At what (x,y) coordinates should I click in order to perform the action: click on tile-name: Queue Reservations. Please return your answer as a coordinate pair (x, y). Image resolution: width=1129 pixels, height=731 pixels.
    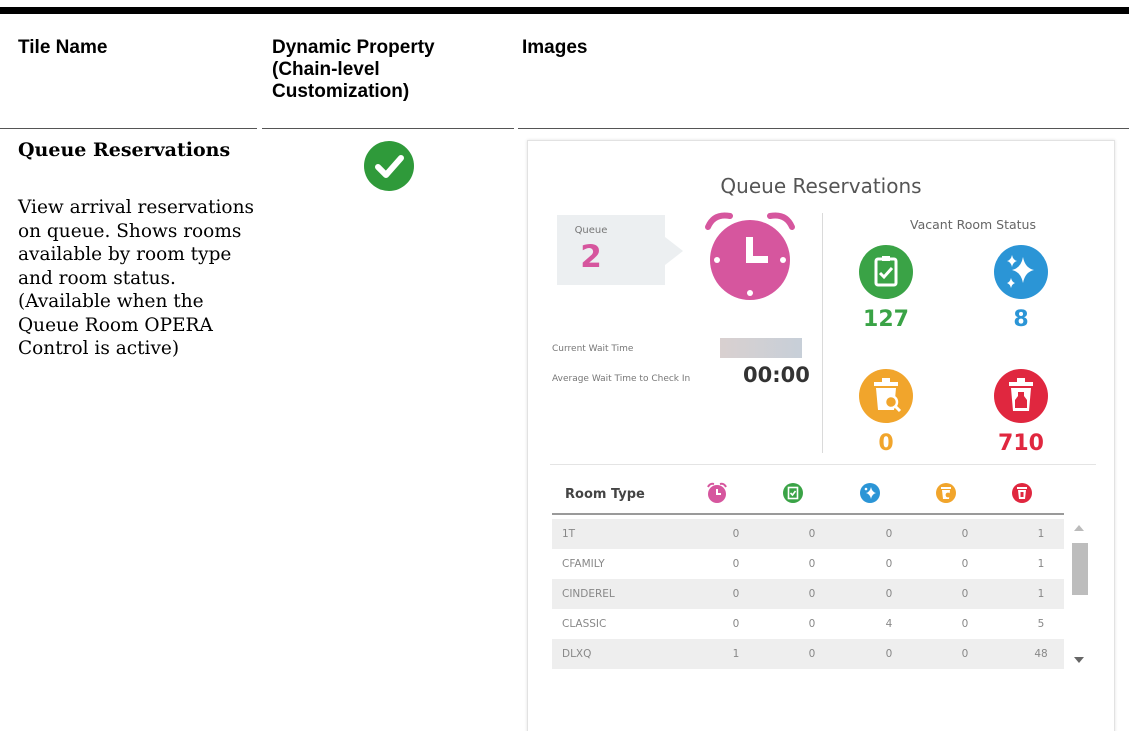
    Looking at the image, I should click on (124, 150).